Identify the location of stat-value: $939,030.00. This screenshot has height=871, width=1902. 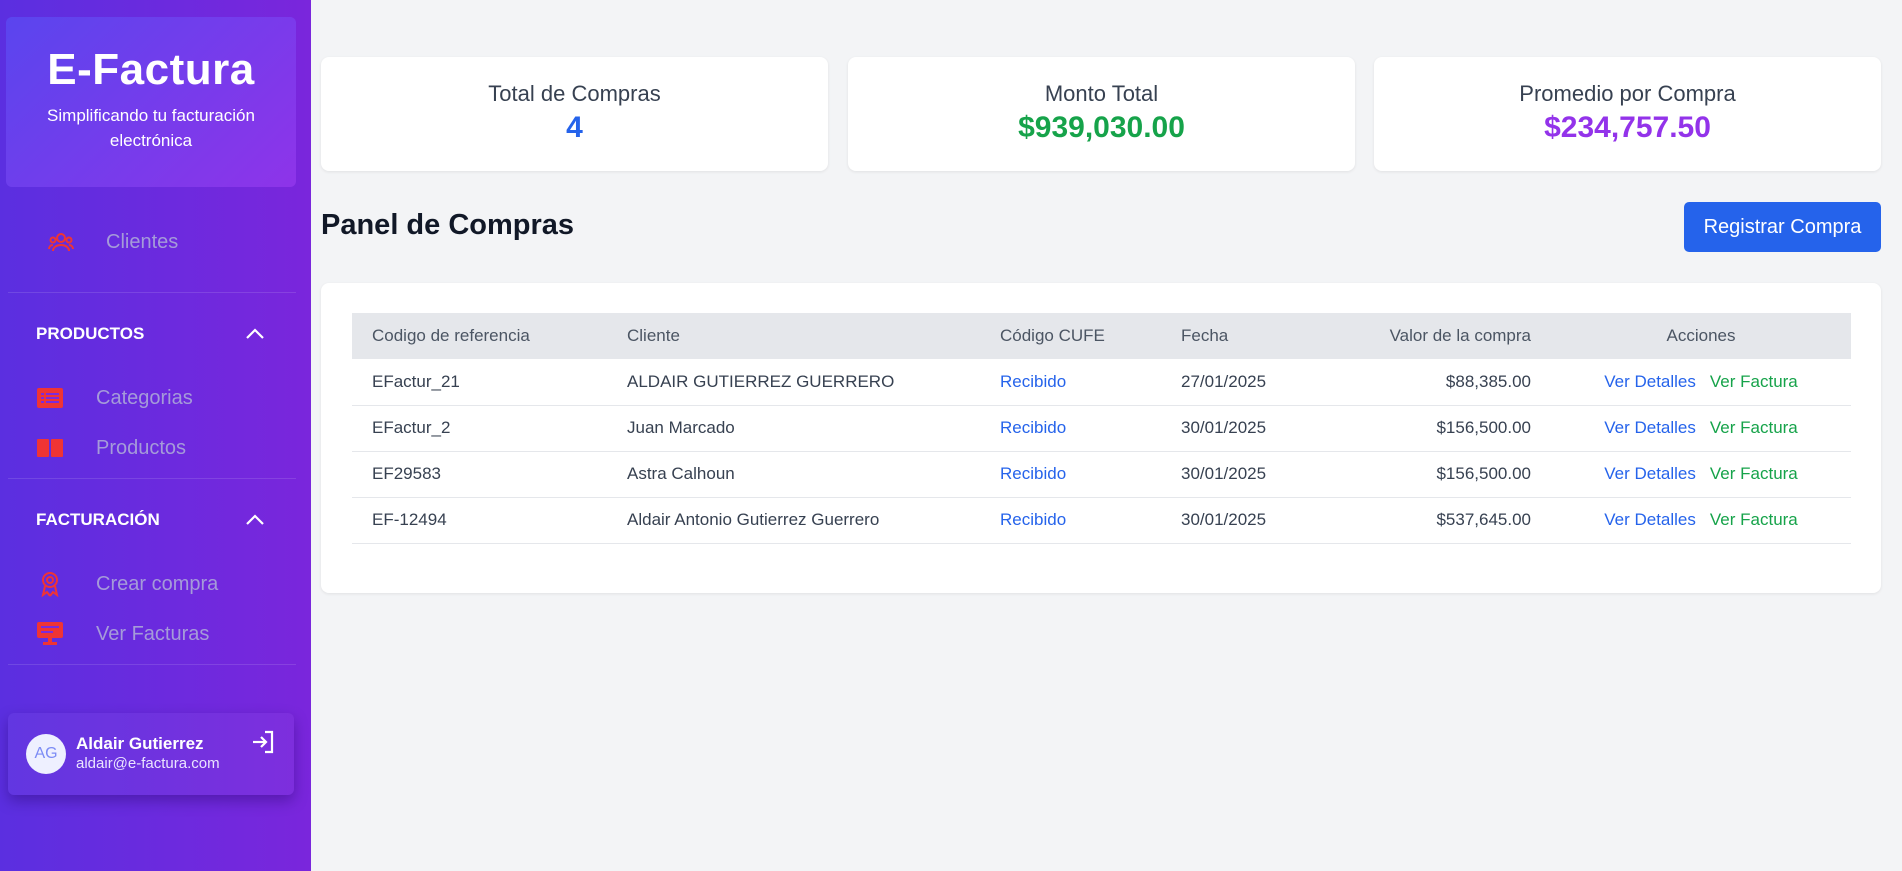
(1101, 127).